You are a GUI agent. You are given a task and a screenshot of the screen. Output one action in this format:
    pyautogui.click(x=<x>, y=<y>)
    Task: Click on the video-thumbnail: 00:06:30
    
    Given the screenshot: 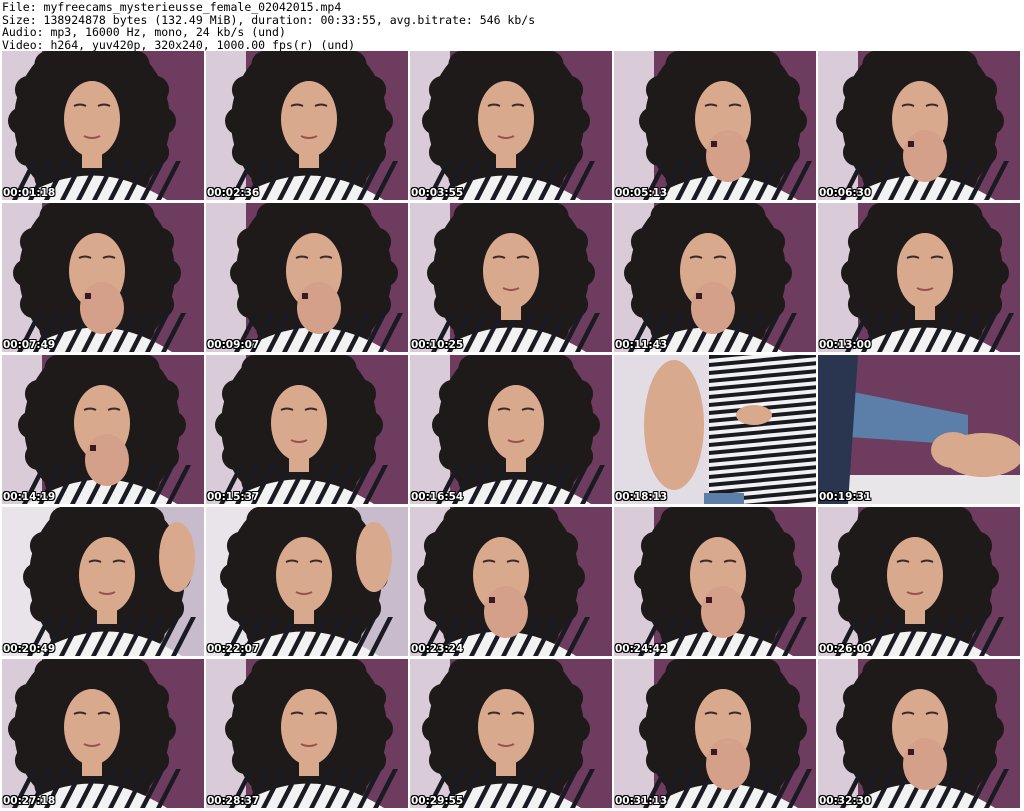 What is the action you would take?
    pyautogui.click(x=919, y=125)
    